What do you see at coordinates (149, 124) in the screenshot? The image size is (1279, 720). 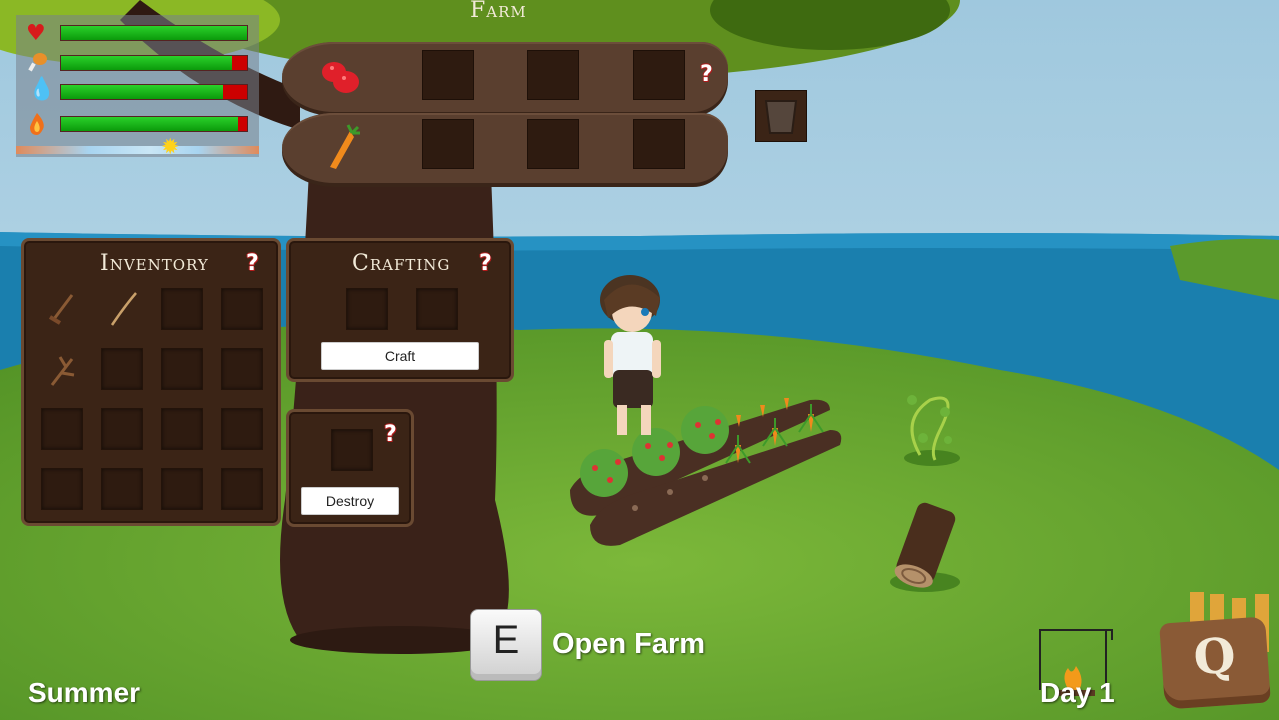 I see `warmth-bar-fill` at bounding box center [149, 124].